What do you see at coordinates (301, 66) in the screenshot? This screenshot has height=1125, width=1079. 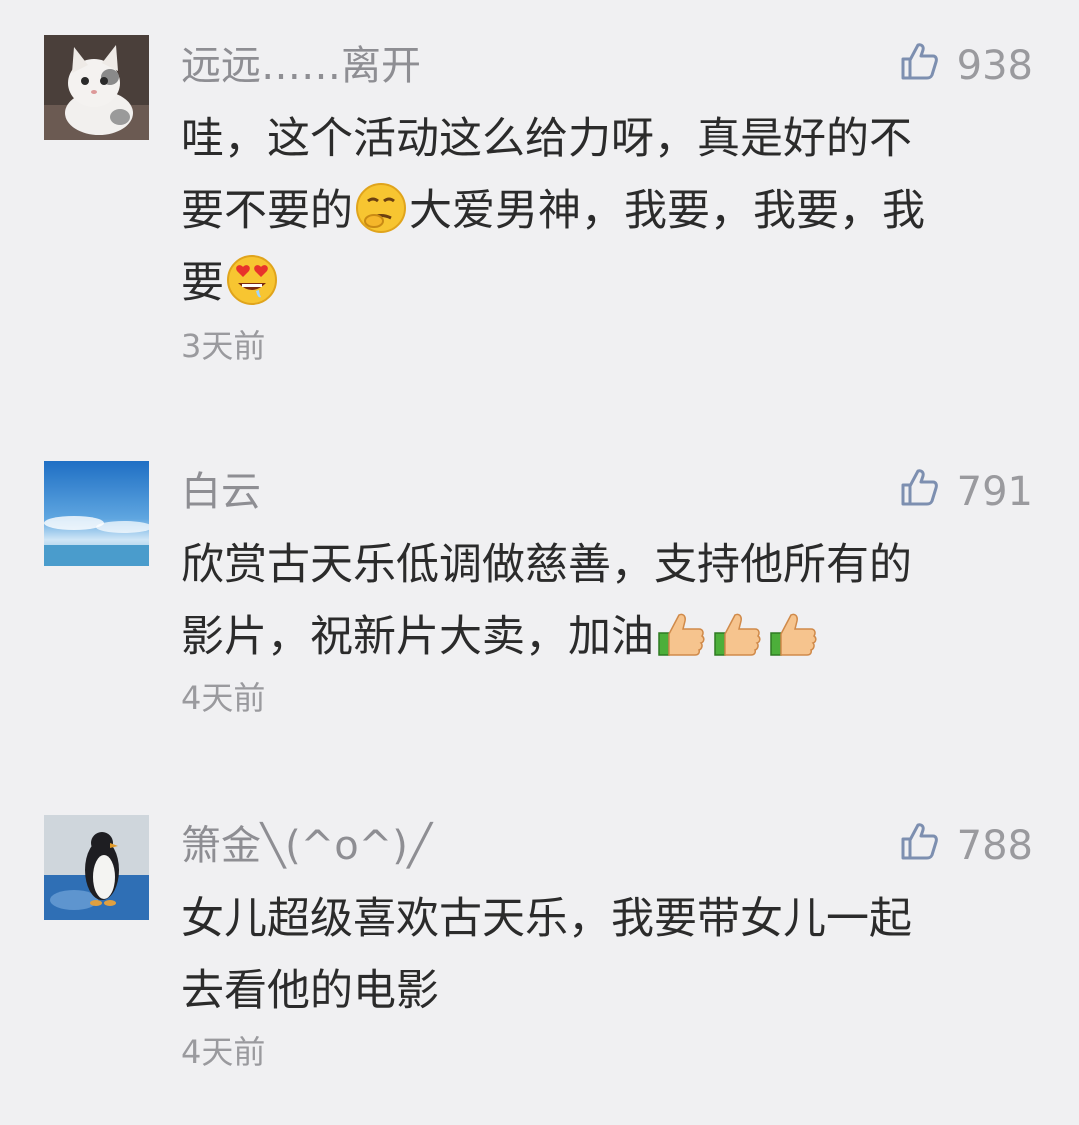 I see `username: 远远……离开` at bounding box center [301, 66].